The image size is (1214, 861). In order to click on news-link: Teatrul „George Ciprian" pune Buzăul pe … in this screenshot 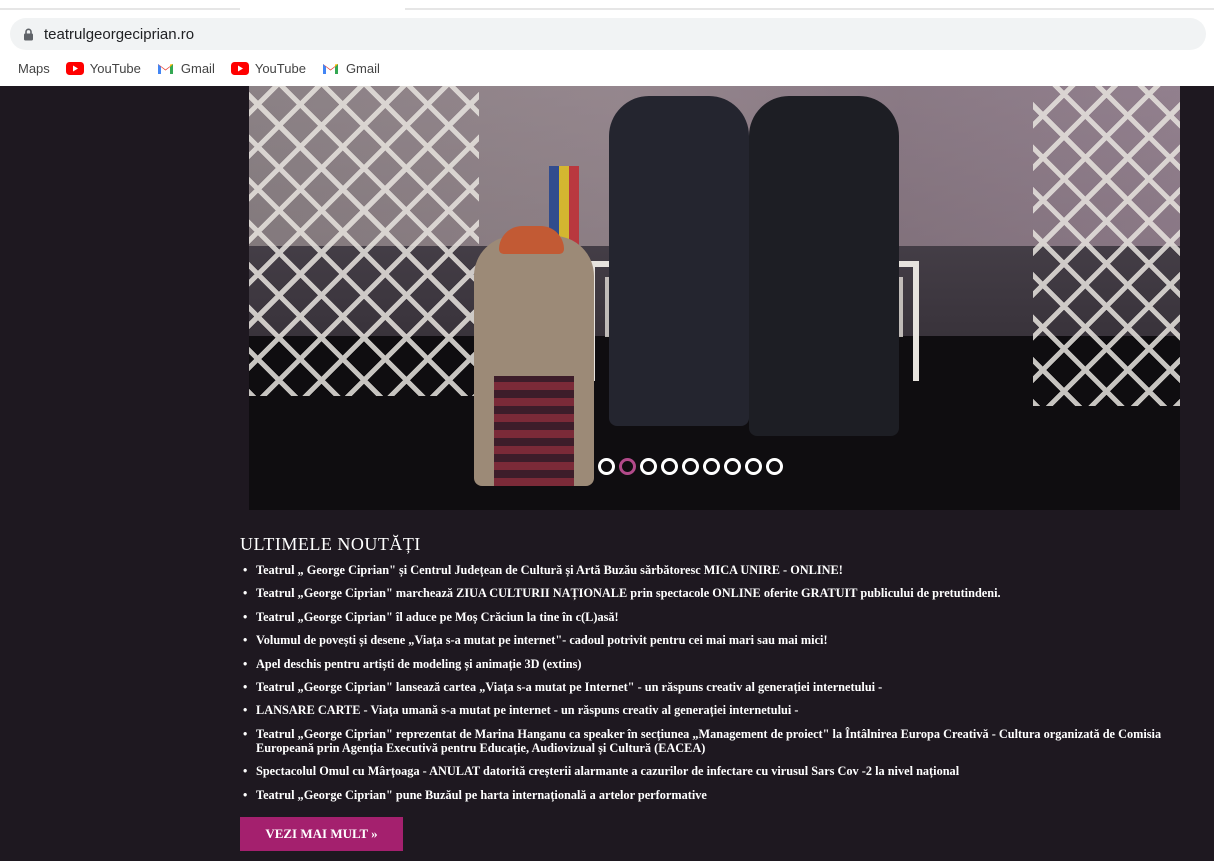, I will do `click(481, 795)`.